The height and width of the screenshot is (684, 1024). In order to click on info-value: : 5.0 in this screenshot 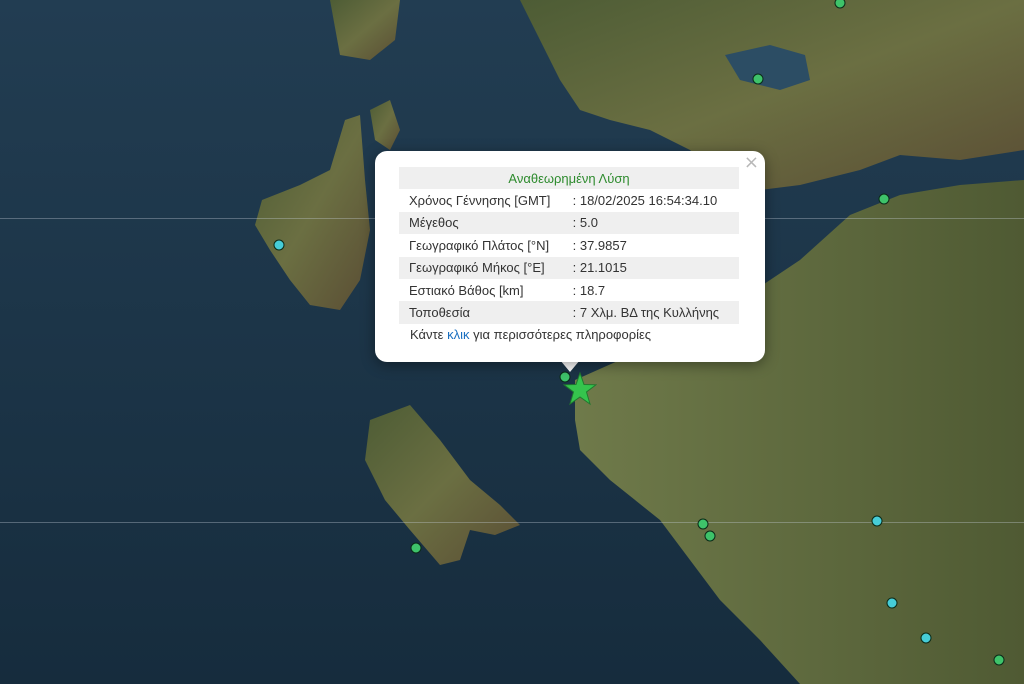, I will do `click(654, 223)`.